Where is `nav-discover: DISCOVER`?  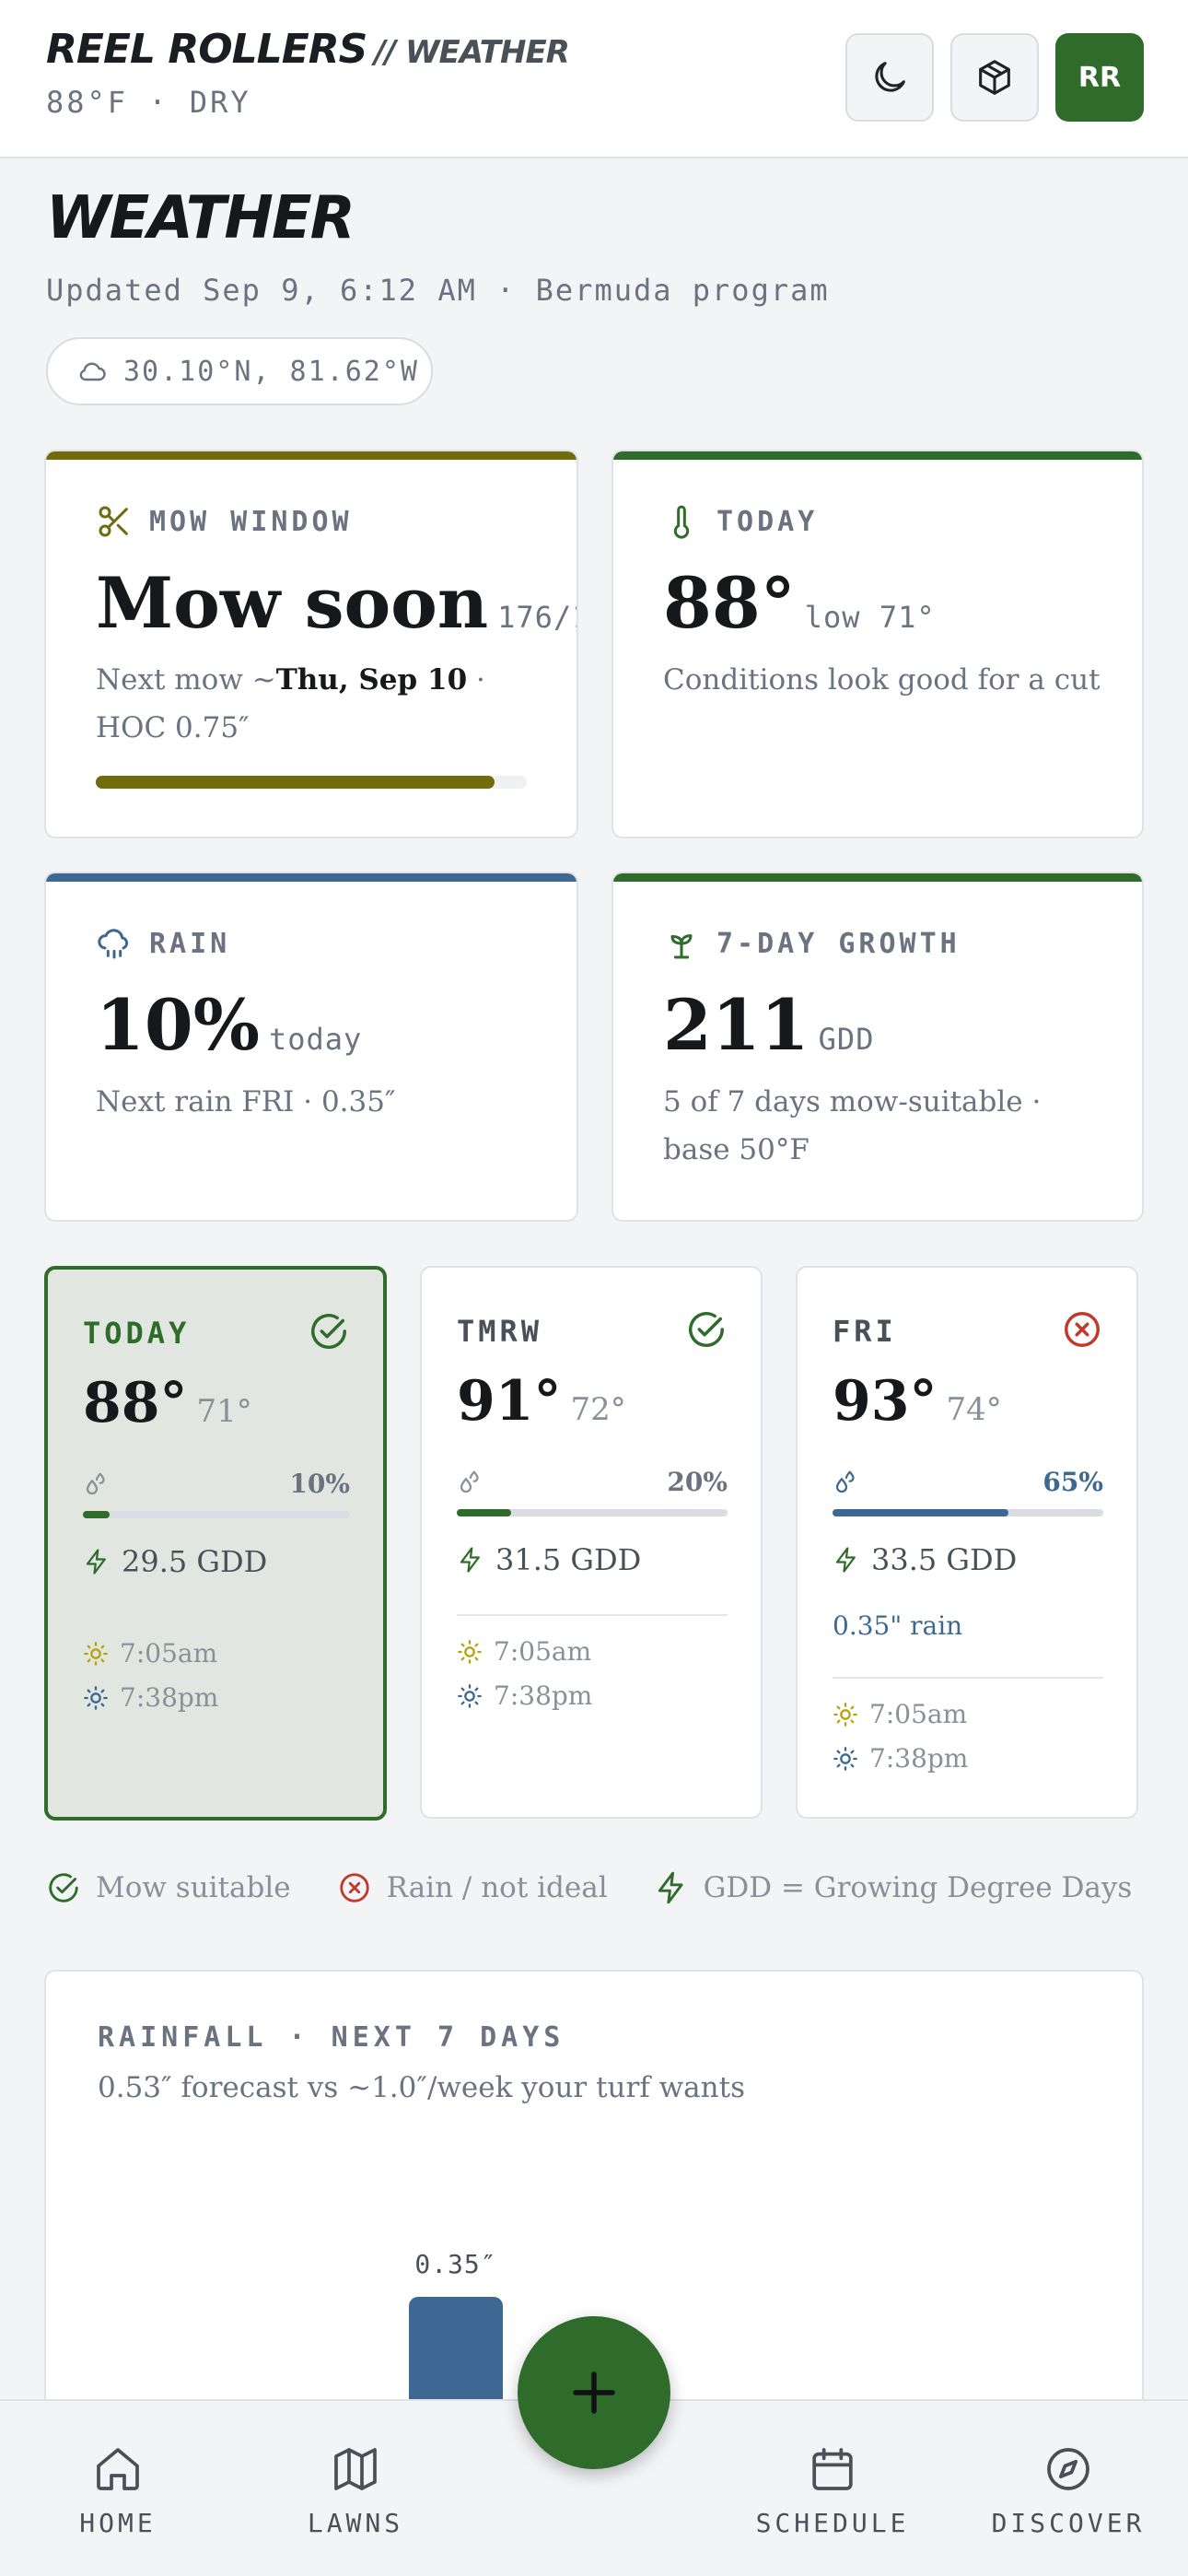
nav-discover: DISCOVER is located at coordinates (1068, 2488).